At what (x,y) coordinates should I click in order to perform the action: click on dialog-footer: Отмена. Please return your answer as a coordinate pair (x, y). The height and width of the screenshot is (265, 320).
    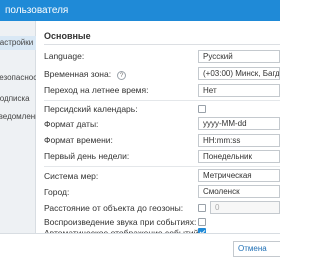
    Looking at the image, I should click on (140, 249).